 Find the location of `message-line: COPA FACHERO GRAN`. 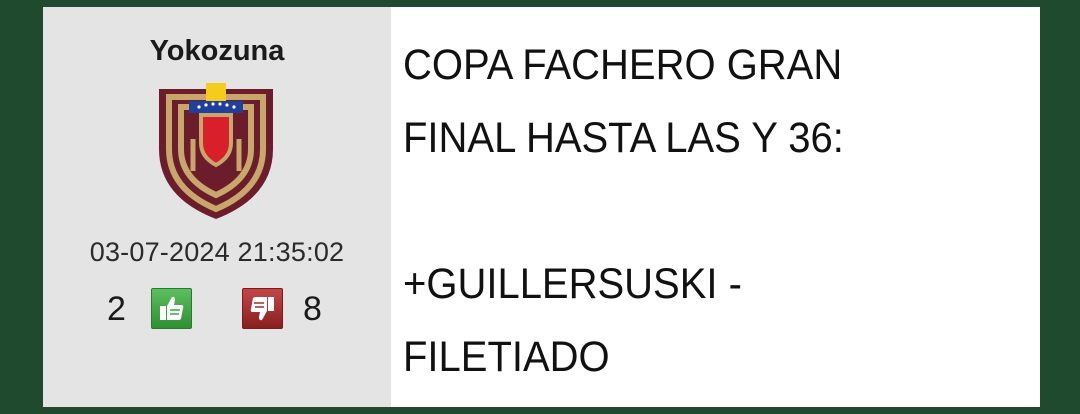

message-line: COPA FACHERO GRAN is located at coordinates (623, 65).